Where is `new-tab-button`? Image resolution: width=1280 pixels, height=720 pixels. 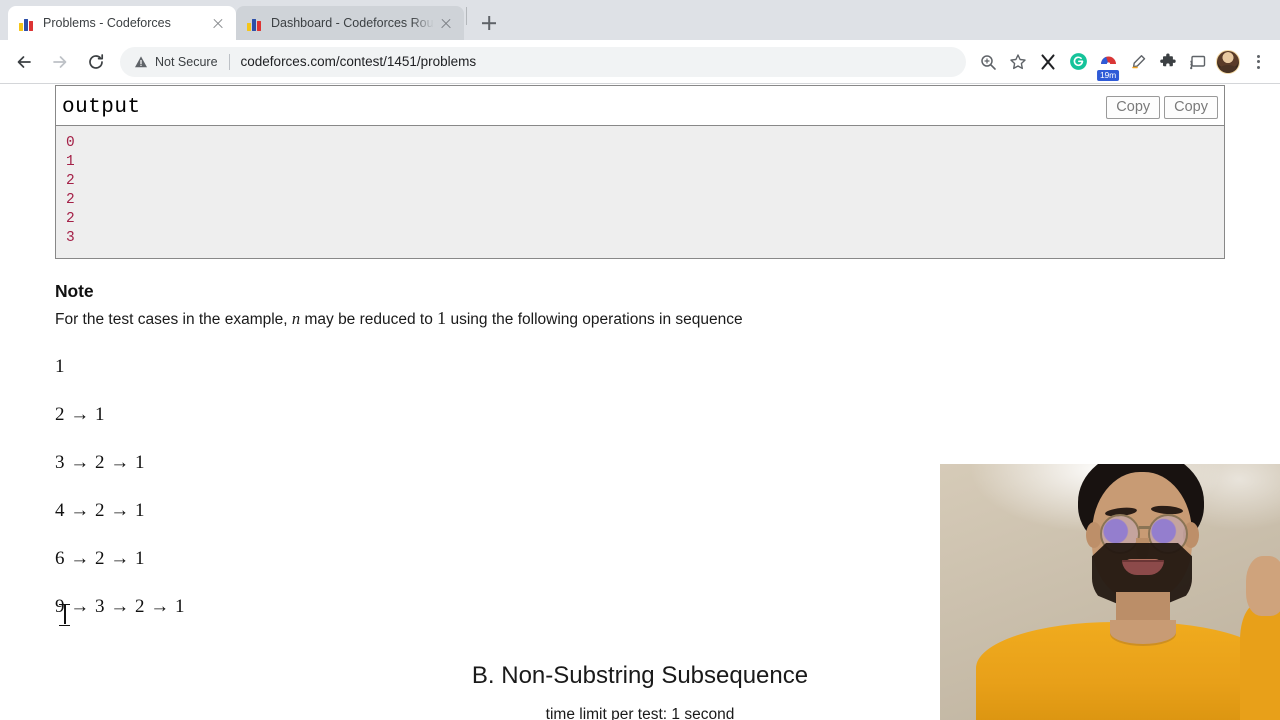 new-tab-button is located at coordinates (489, 23).